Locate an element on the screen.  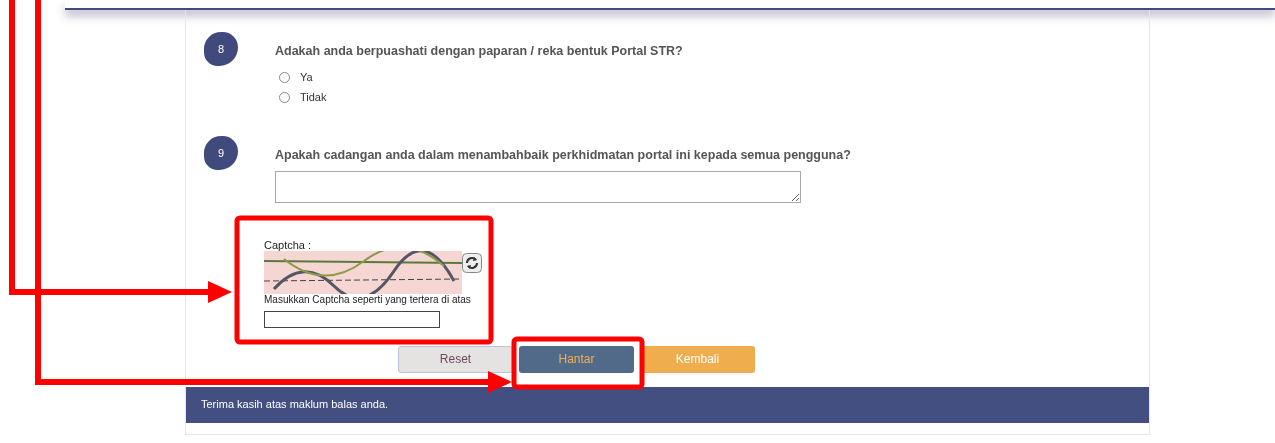
captcha-label: Captcha : is located at coordinates (288, 245).